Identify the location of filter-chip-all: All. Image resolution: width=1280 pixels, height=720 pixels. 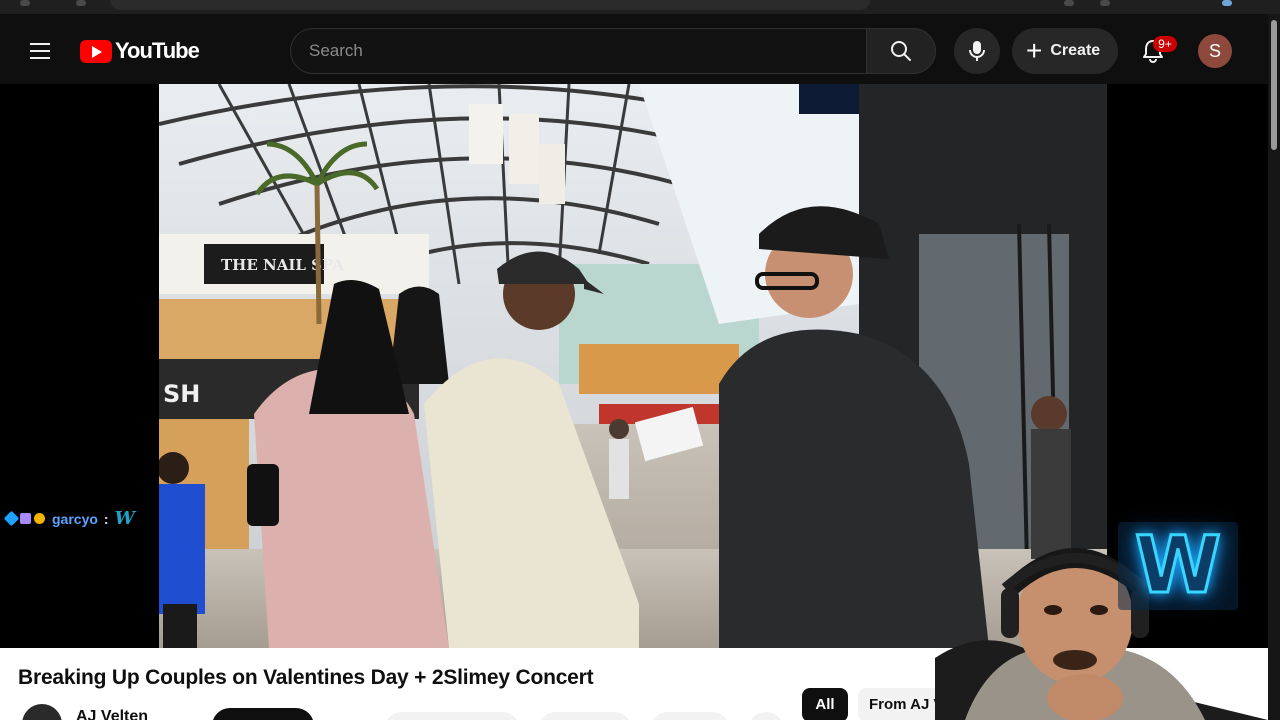
(825, 704).